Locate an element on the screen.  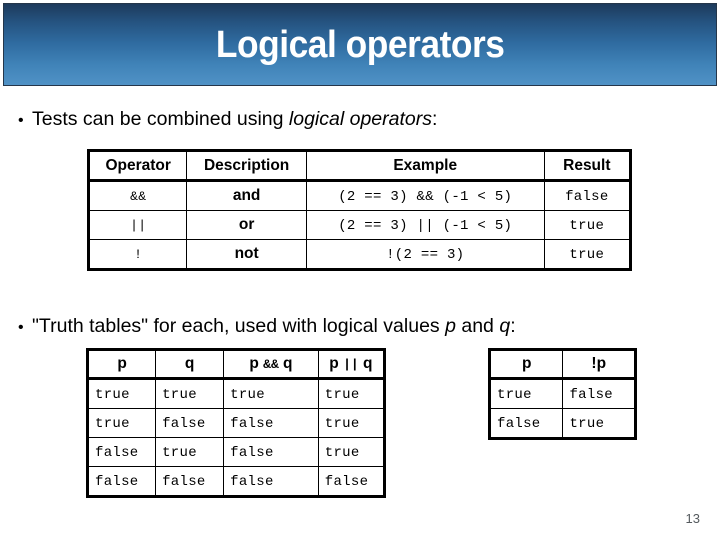
table-row: false true is located at coordinates (562, 423).